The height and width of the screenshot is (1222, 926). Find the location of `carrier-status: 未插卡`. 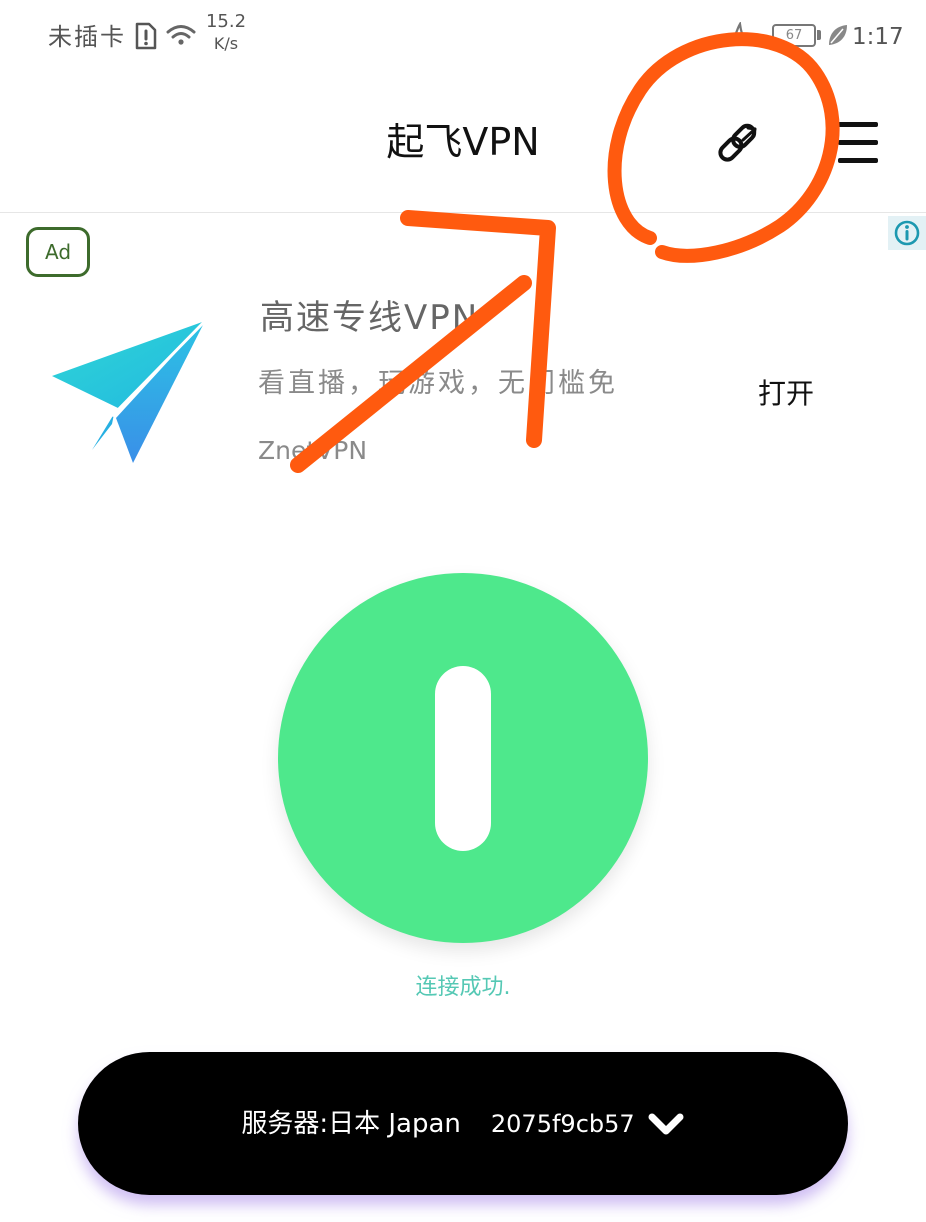

carrier-status: 未插卡 is located at coordinates (87, 37).